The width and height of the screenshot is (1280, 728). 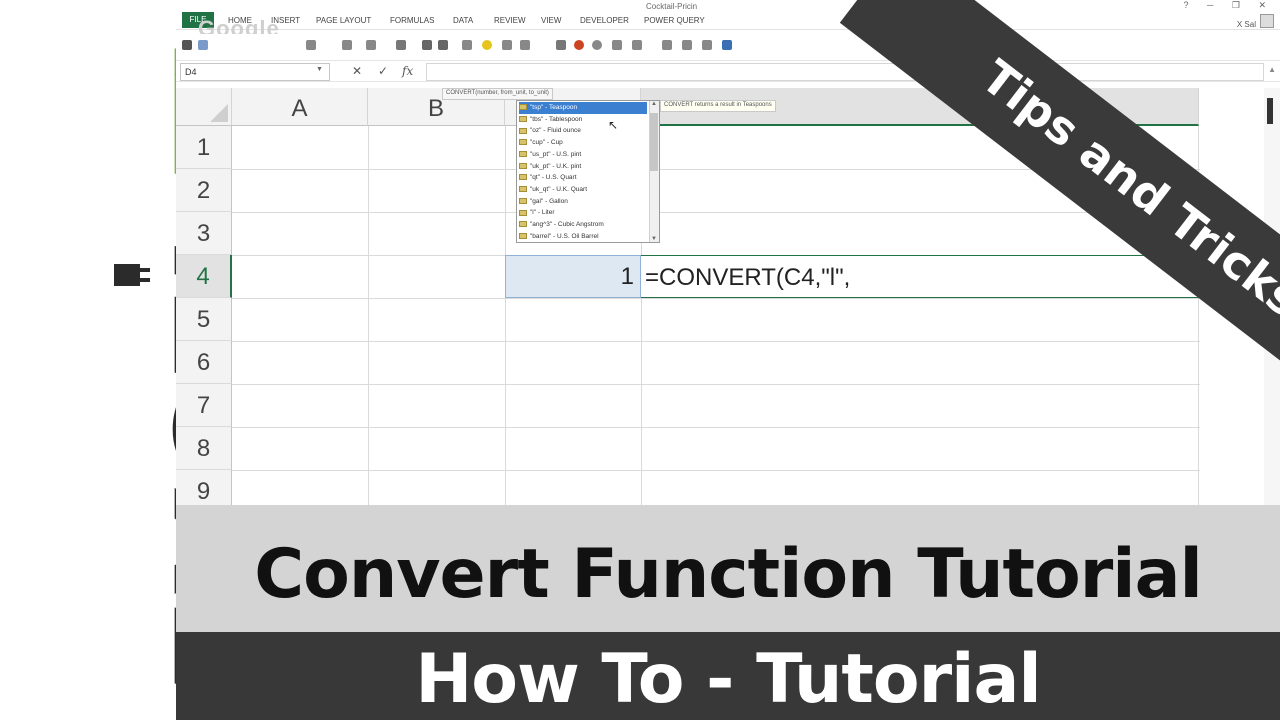 What do you see at coordinates (371, 45) in the screenshot?
I see `borders-icon` at bounding box center [371, 45].